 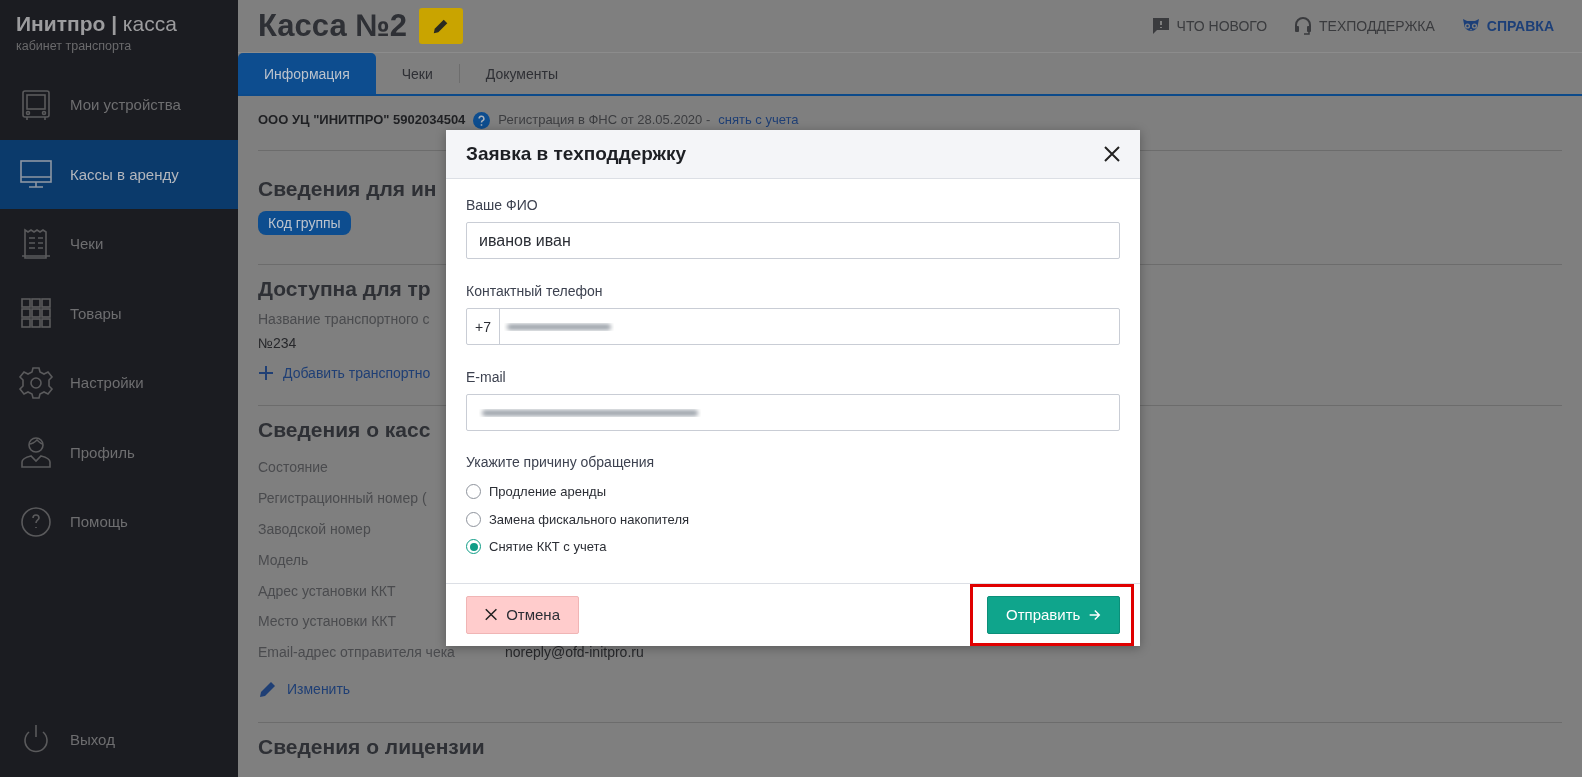 I want to click on dialog-title: Заявка в техподдержку, so click(x=577, y=154).